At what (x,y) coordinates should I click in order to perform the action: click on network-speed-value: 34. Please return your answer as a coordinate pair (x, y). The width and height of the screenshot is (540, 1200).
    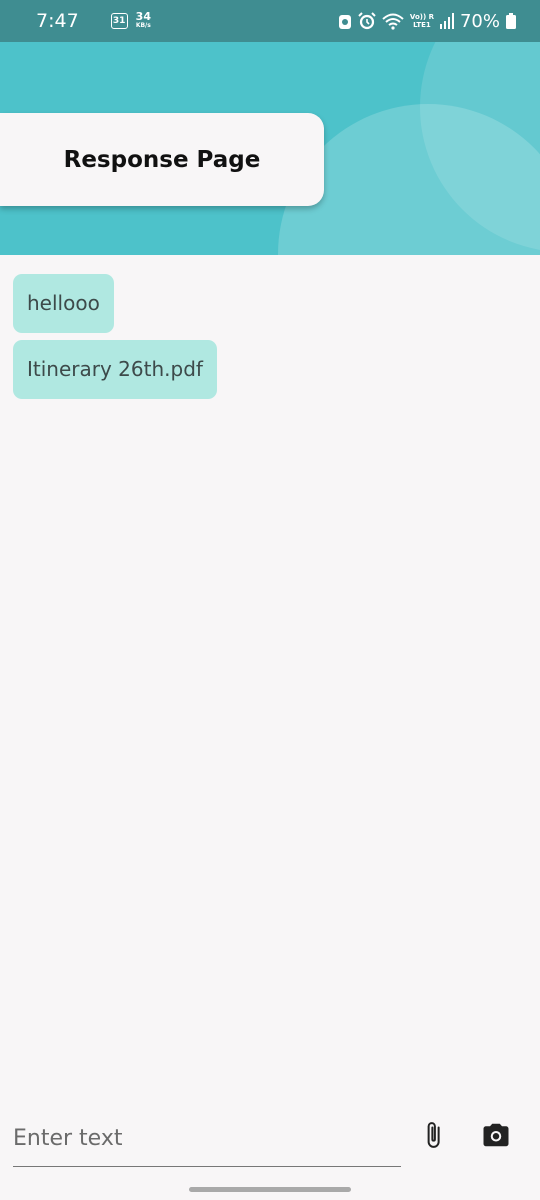
    Looking at the image, I should click on (143, 16).